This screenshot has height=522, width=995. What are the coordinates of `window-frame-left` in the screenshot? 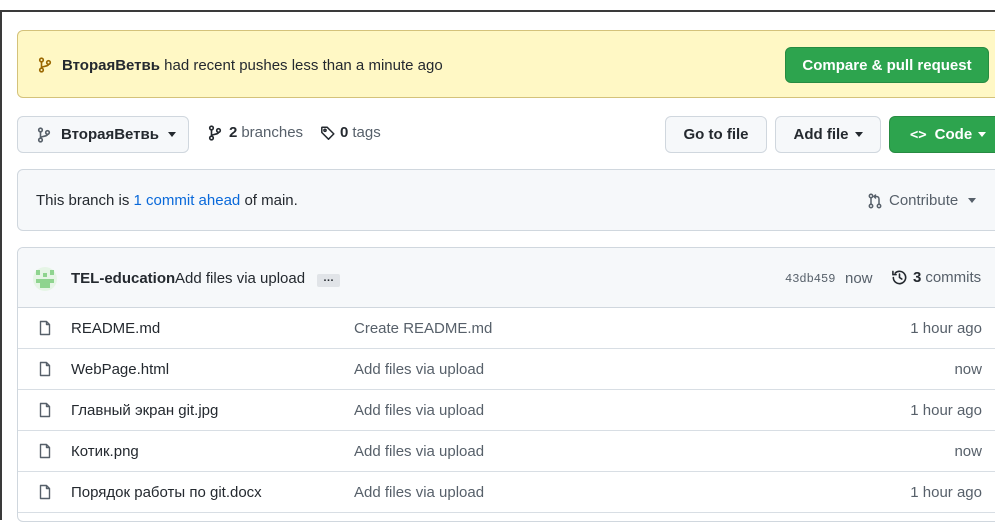 It's located at (1, 265).